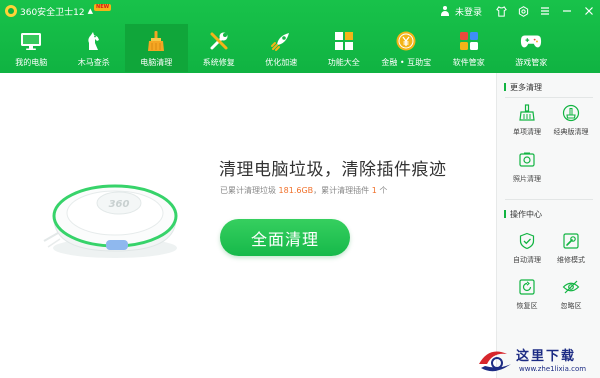 The image size is (600, 378). What do you see at coordinates (343, 62) in the screenshot?
I see `nav-label: 功能大全` at bounding box center [343, 62].